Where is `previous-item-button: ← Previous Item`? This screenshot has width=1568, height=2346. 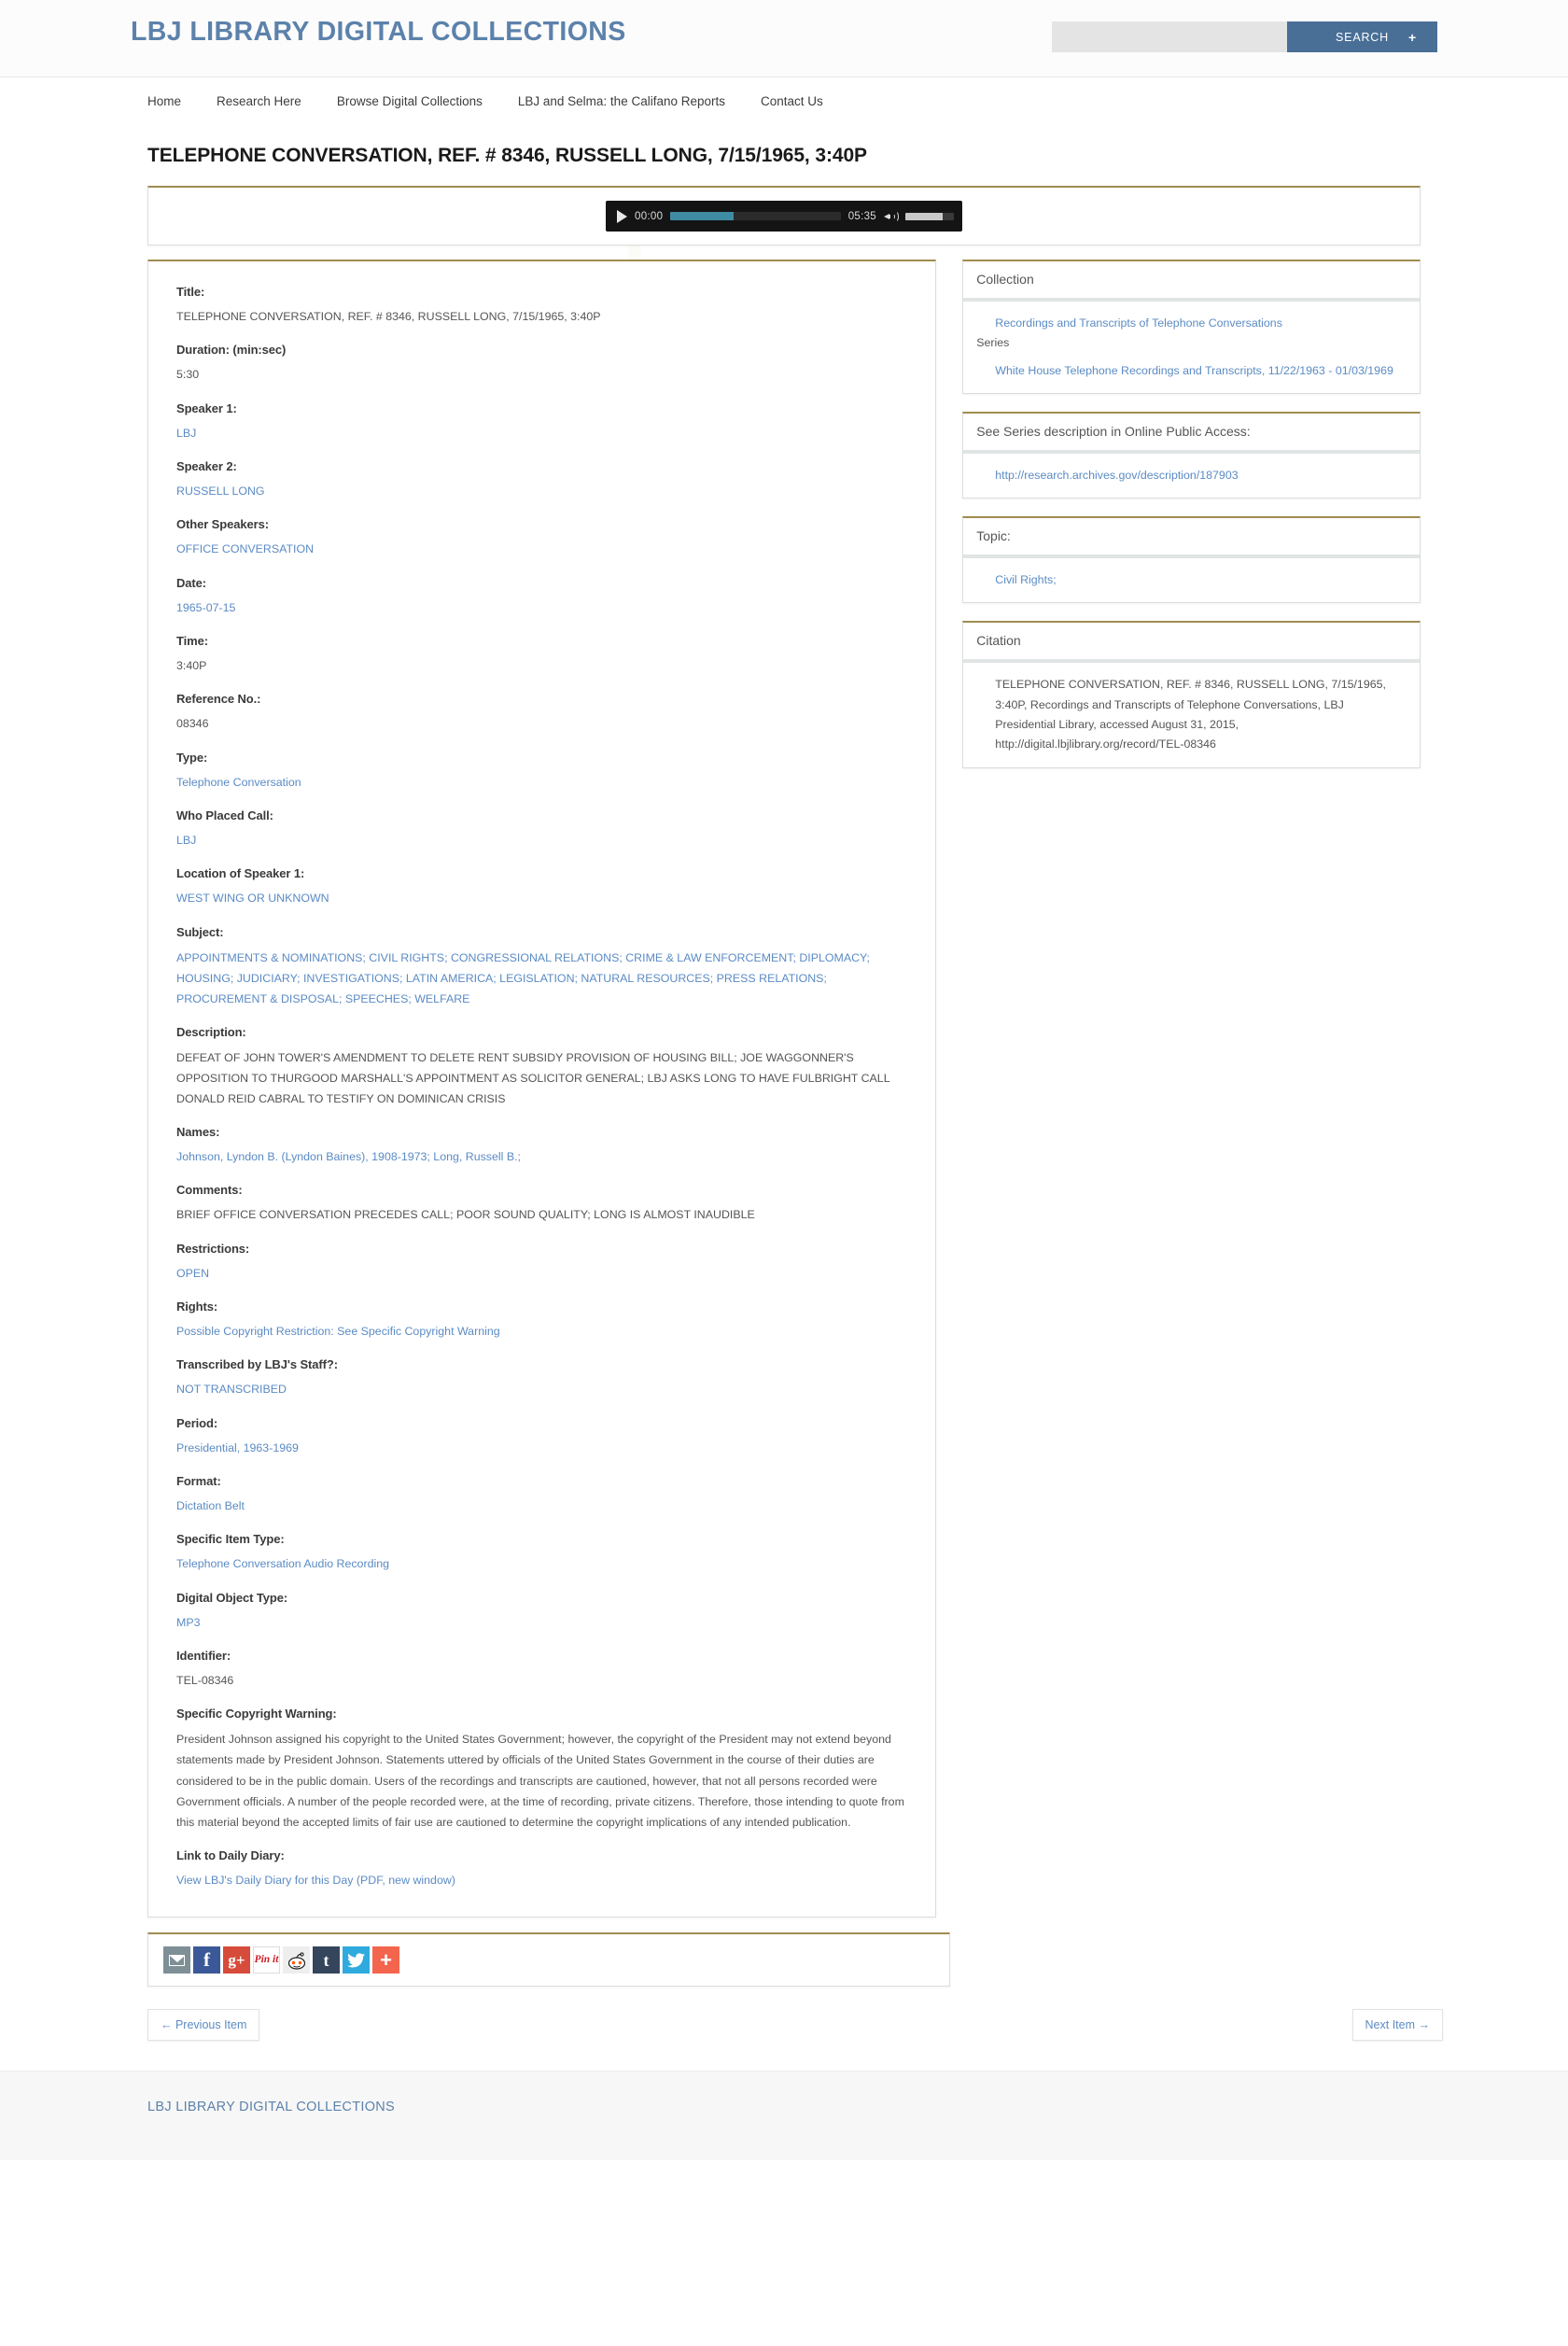
previous-item-button: ← Previous Item is located at coordinates (203, 2025).